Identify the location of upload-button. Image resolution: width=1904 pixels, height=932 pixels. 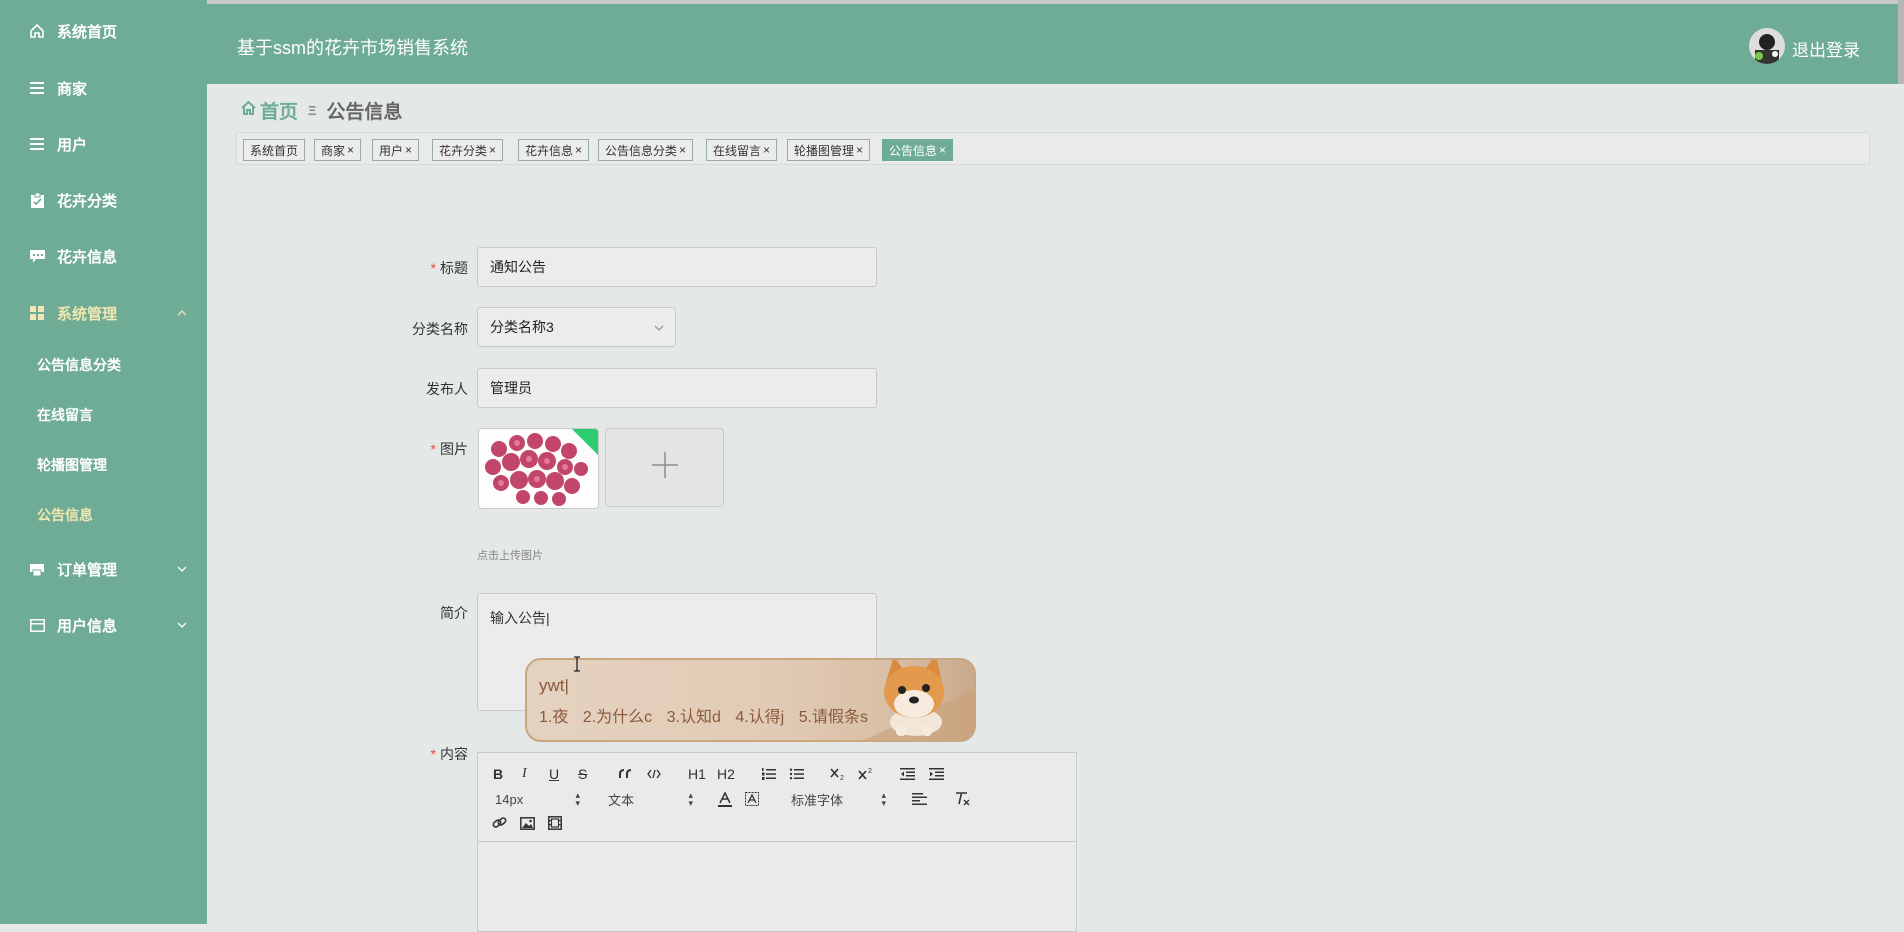
(664, 467).